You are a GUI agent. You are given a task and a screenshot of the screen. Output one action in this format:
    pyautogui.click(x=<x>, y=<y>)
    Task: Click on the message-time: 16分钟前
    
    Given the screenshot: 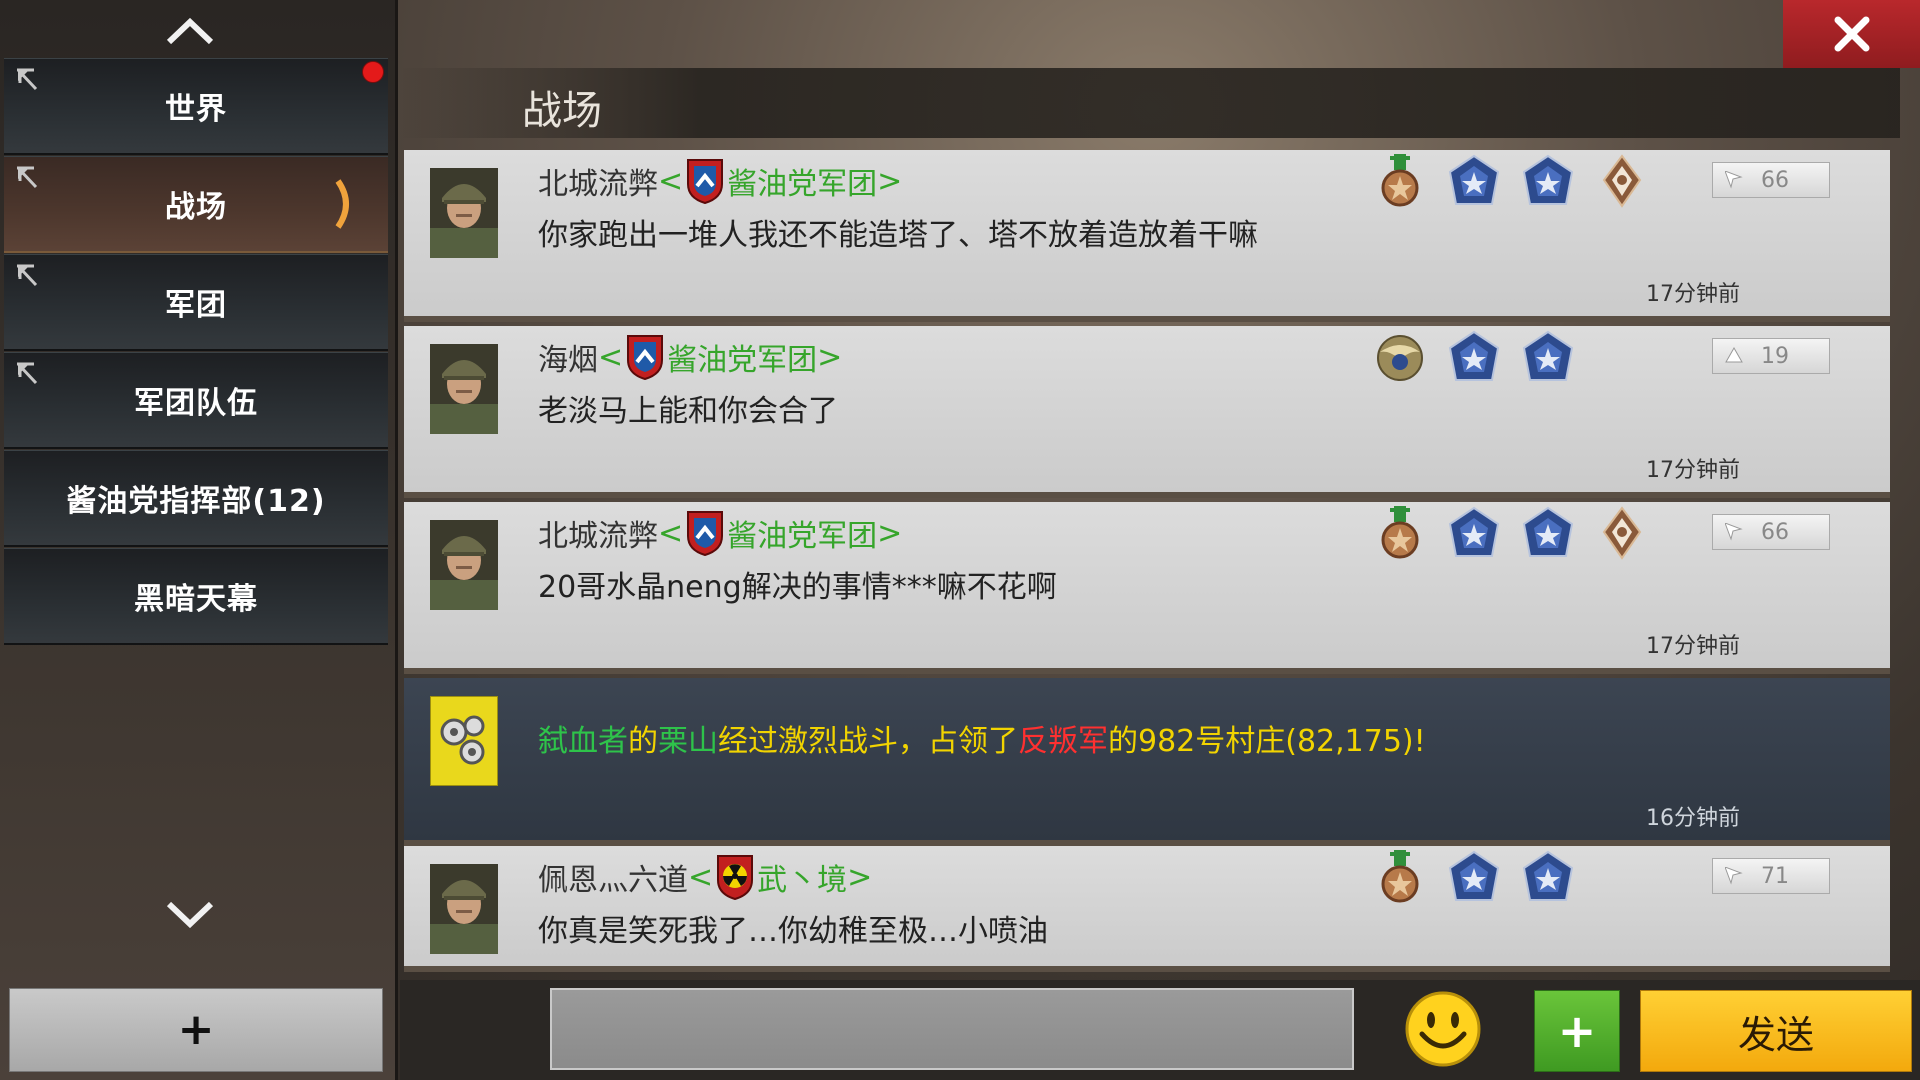 What is the action you would take?
    pyautogui.click(x=1693, y=818)
    